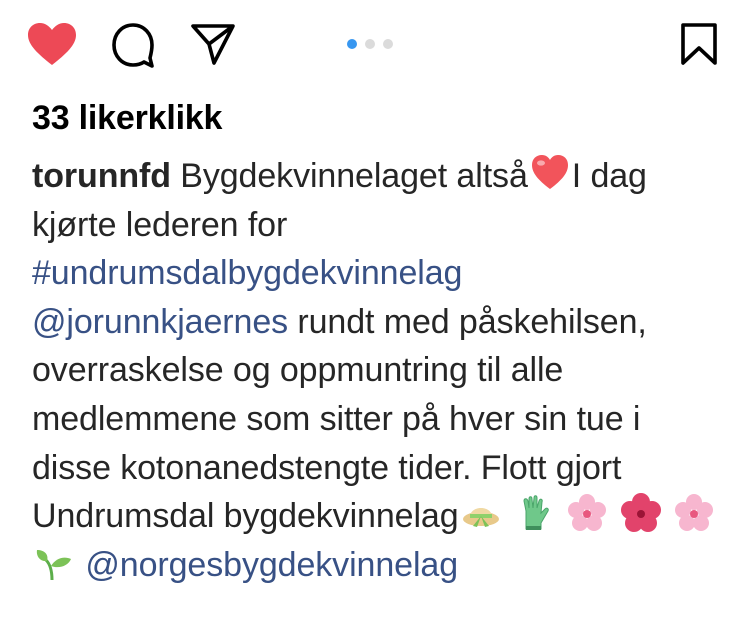  Describe the element at coordinates (640, 513) in the screenshot. I see `hibiscus-emoji` at that location.